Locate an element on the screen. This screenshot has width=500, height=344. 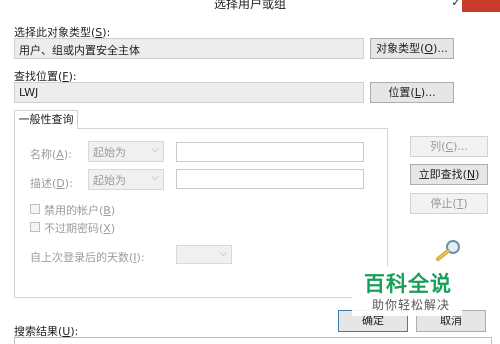
stop-button: 停止(T) is located at coordinates (449, 203).